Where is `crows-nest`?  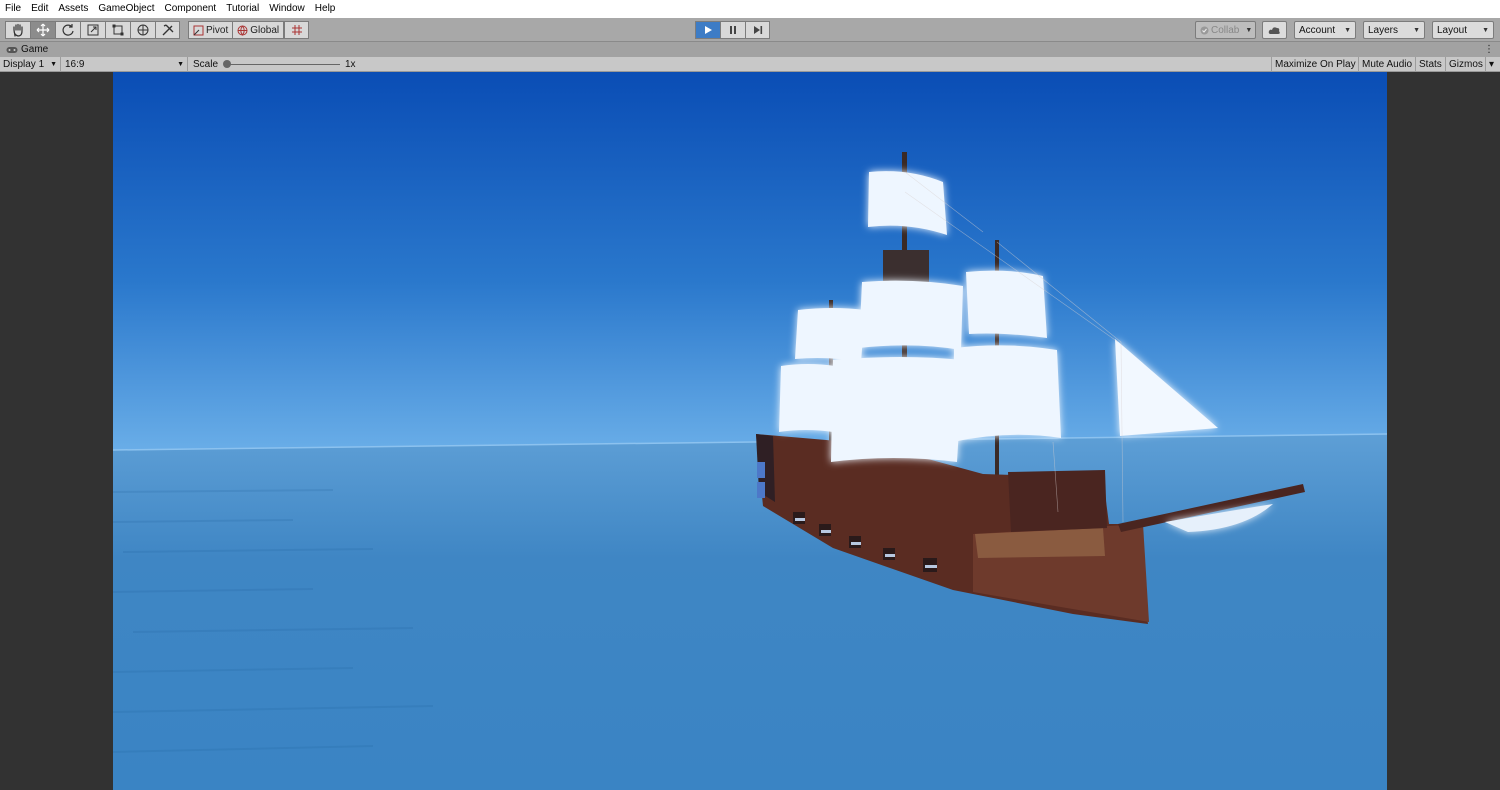 crows-nest is located at coordinates (906, 266).